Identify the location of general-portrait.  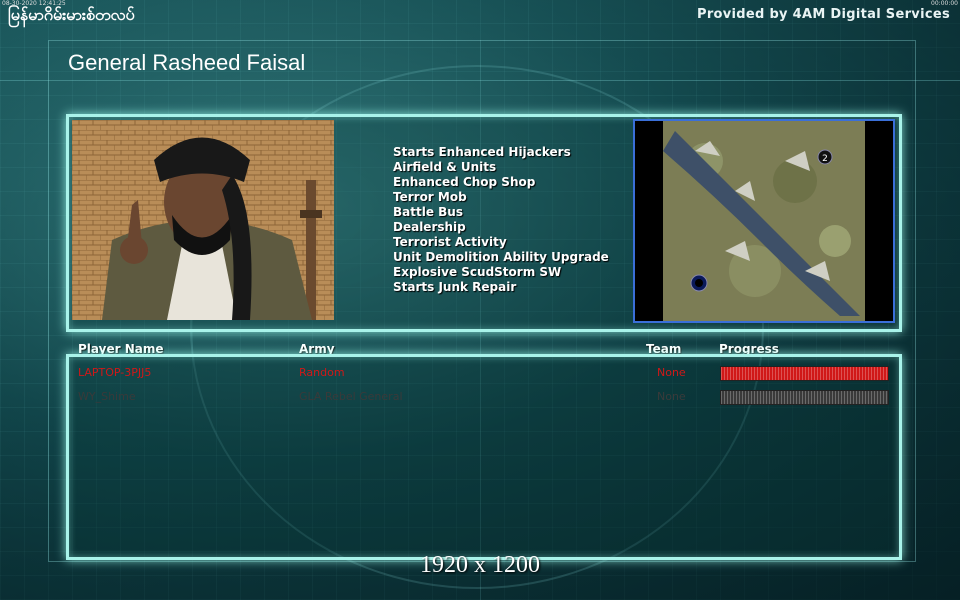
(203, 220).